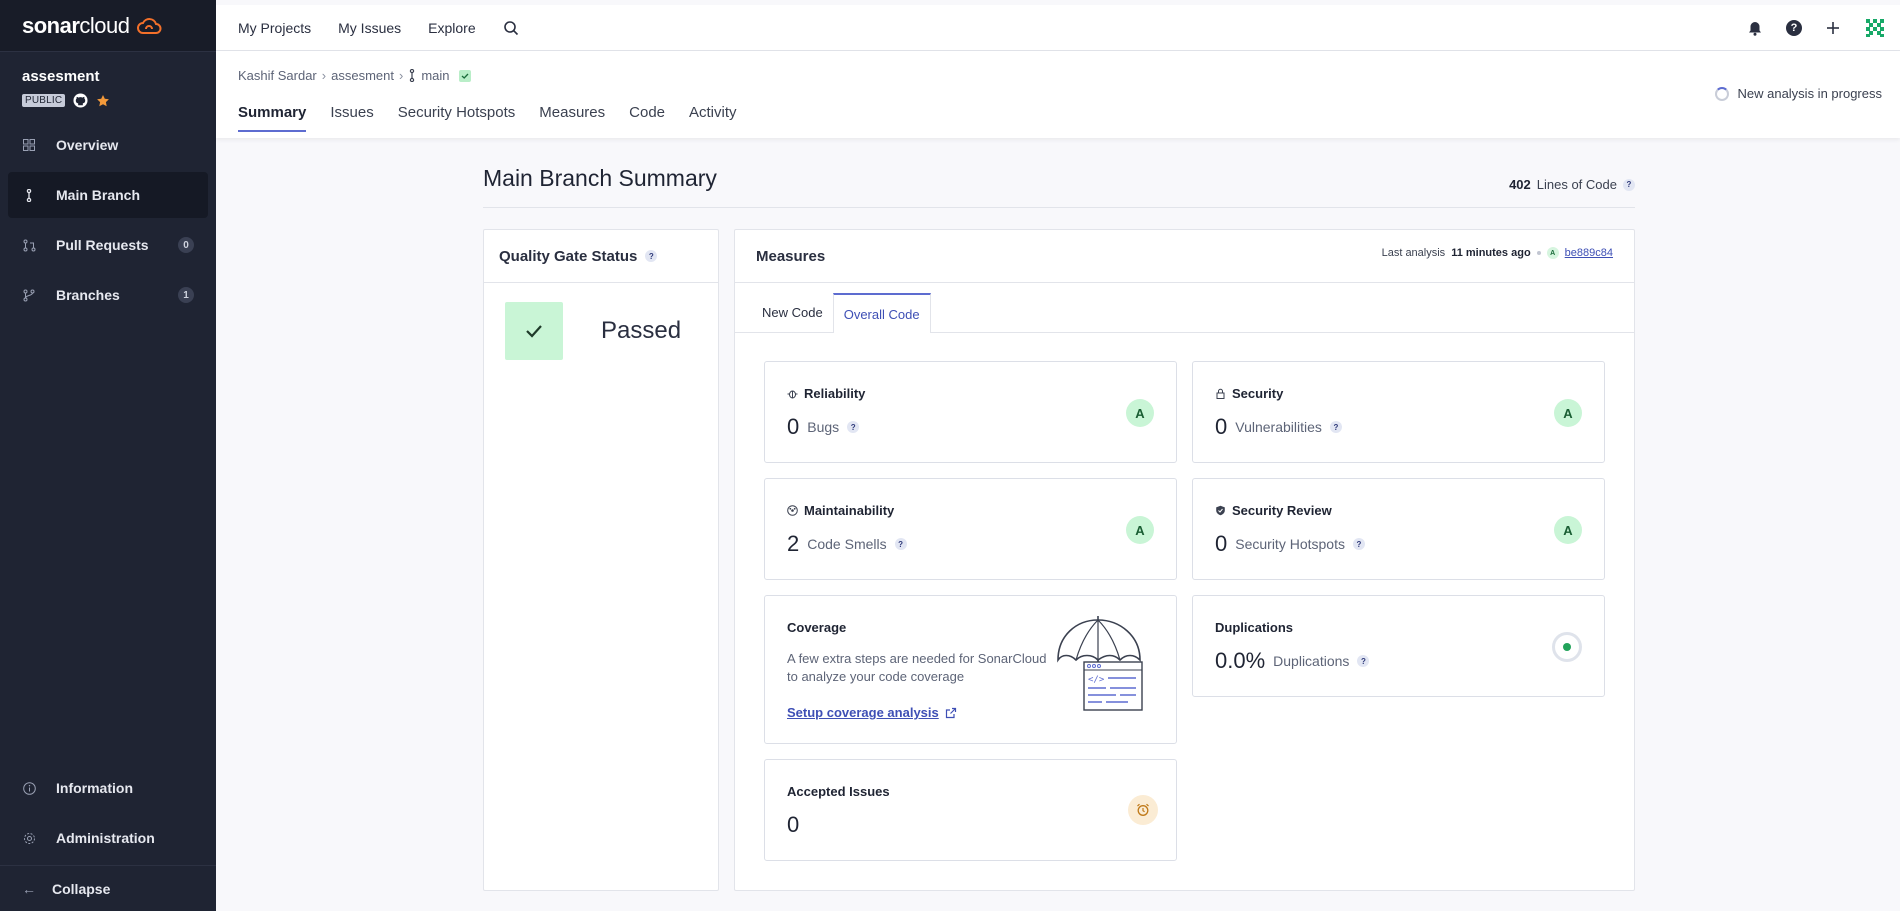 Image resolution: width=1900 pixels, height=911 pixels. Describe the element at coordinates (44, 100) in the screenshot. I see `visibility-badge: PUBLIC` at that location.